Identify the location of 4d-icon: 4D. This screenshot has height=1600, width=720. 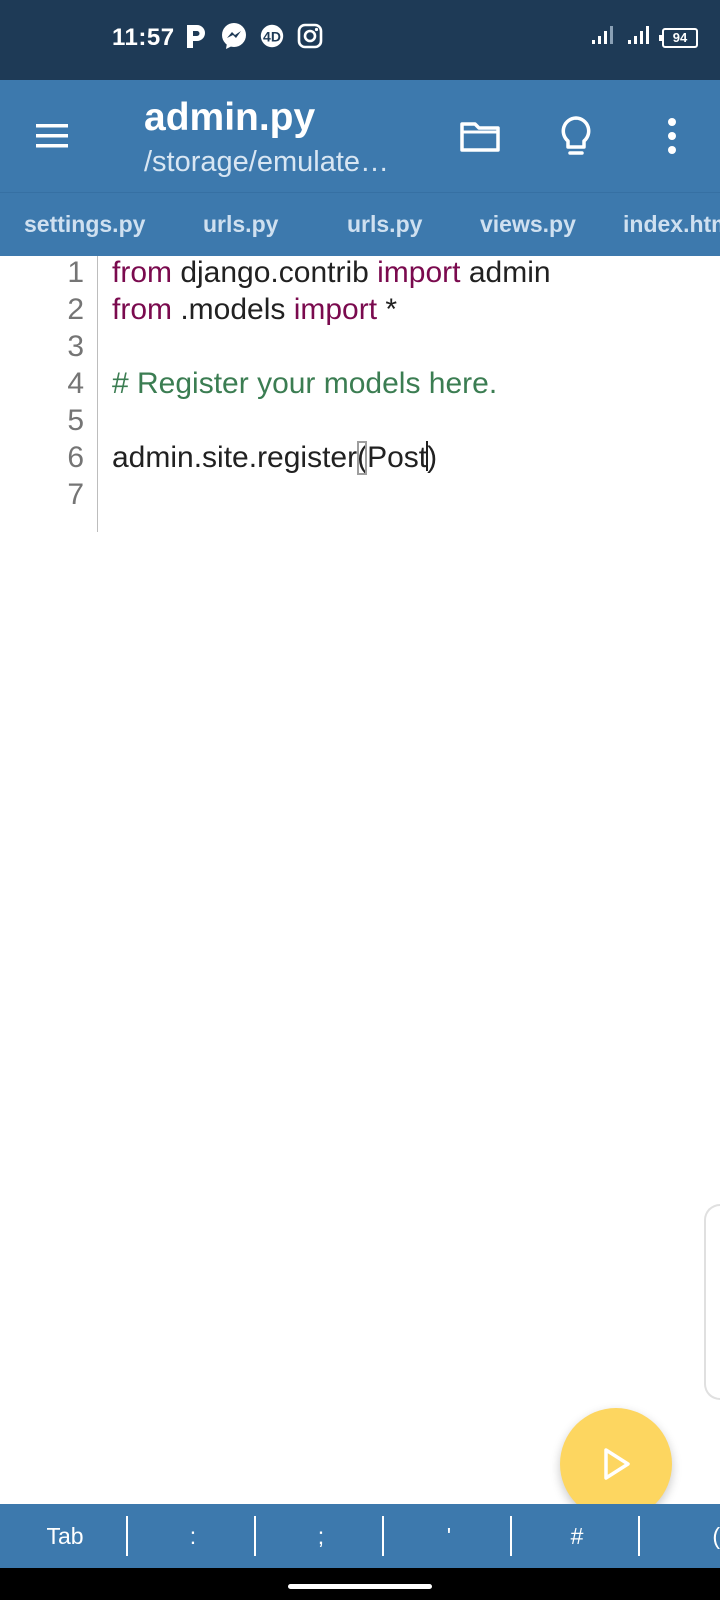
(272, 36).